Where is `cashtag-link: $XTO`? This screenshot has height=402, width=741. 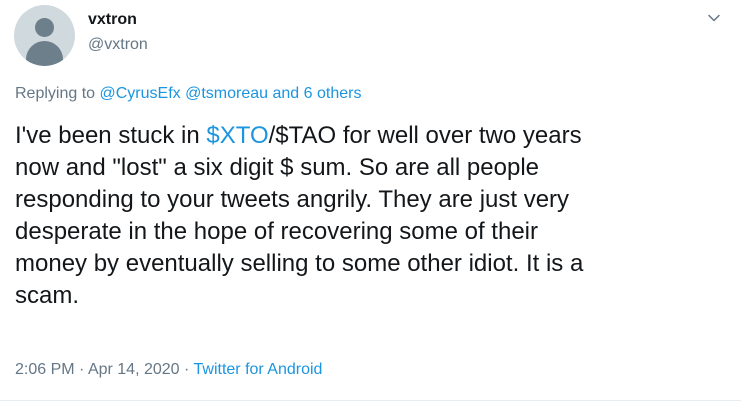 cashtag-link: $XTO is located at coordinates (237, 135).